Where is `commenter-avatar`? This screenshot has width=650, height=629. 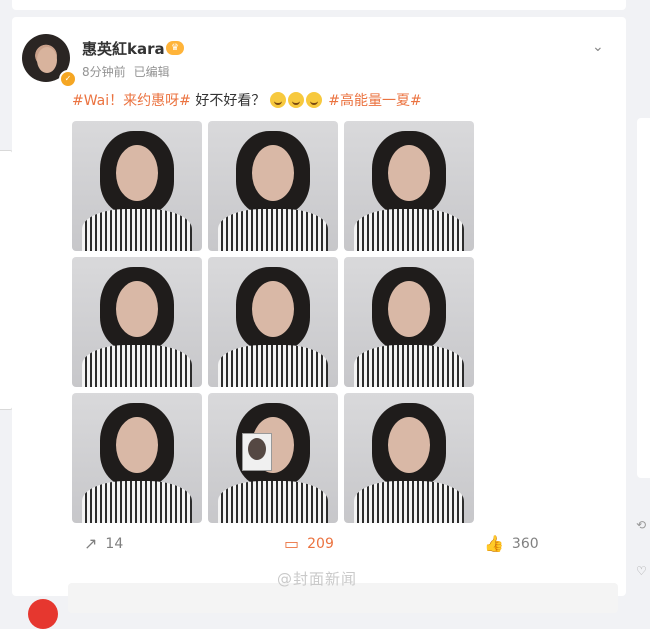
commenter-avatar is located at coordinates (43, 614).